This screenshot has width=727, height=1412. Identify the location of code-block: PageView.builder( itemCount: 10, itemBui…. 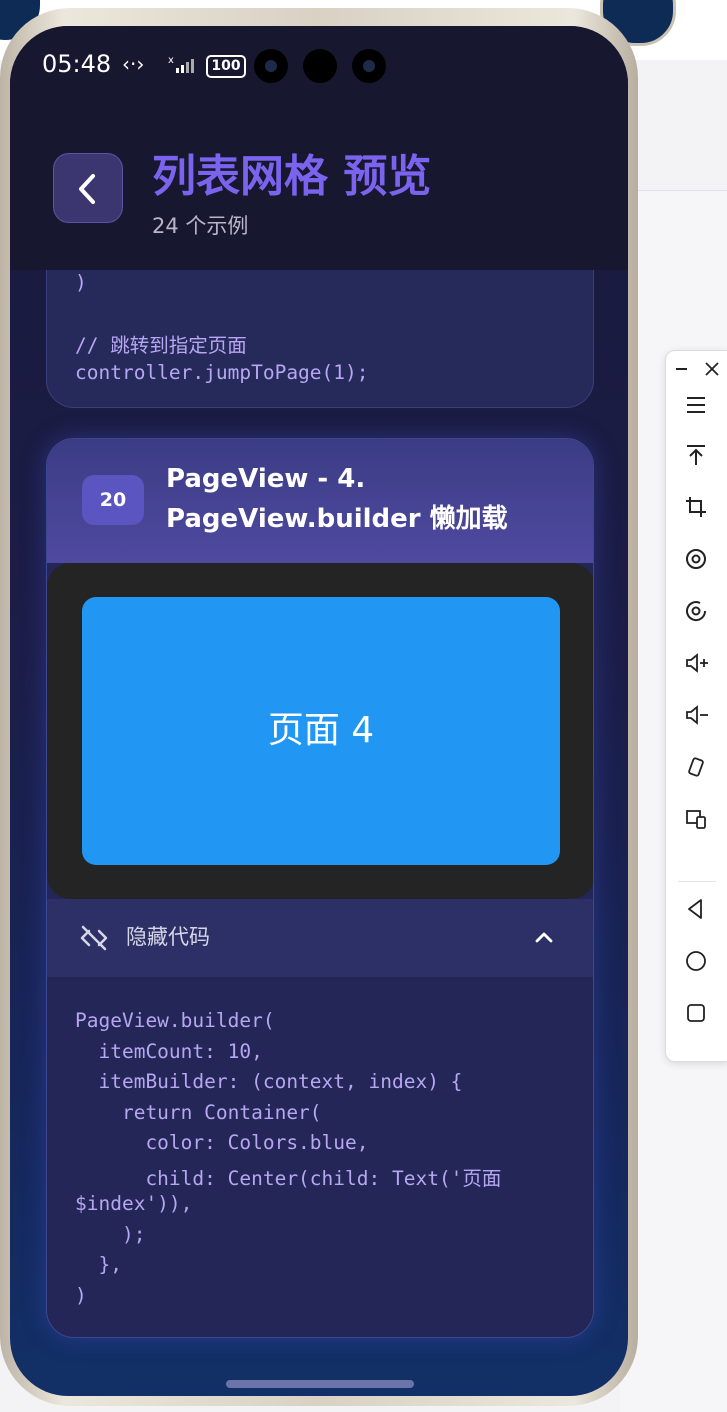
(288, 1161).